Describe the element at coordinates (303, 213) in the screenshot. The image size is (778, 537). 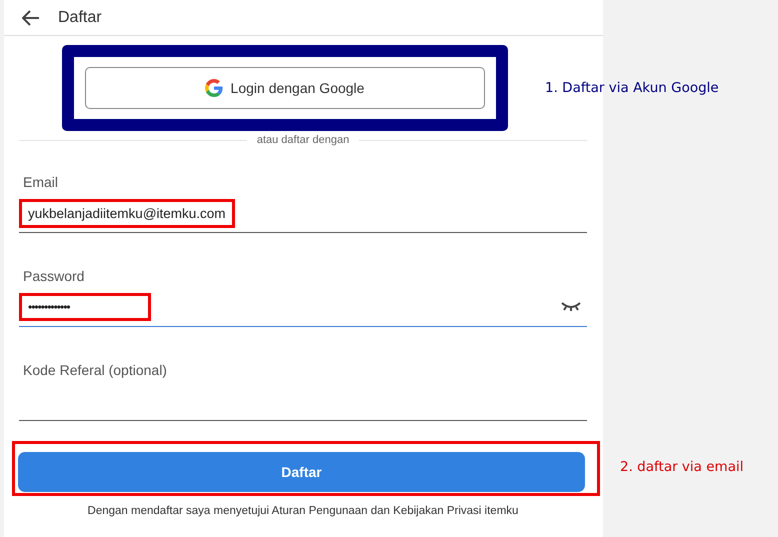
I see `input-field: yukbelanjadiitemku@itemku.com` at that location.